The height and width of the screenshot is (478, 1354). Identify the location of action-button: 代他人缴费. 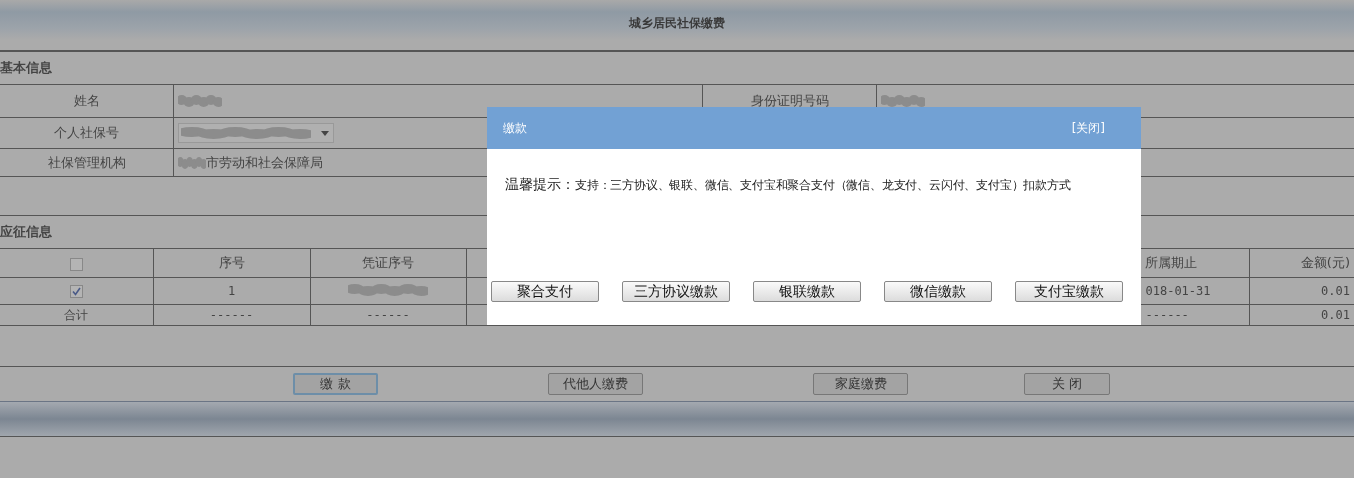
(595, 384).